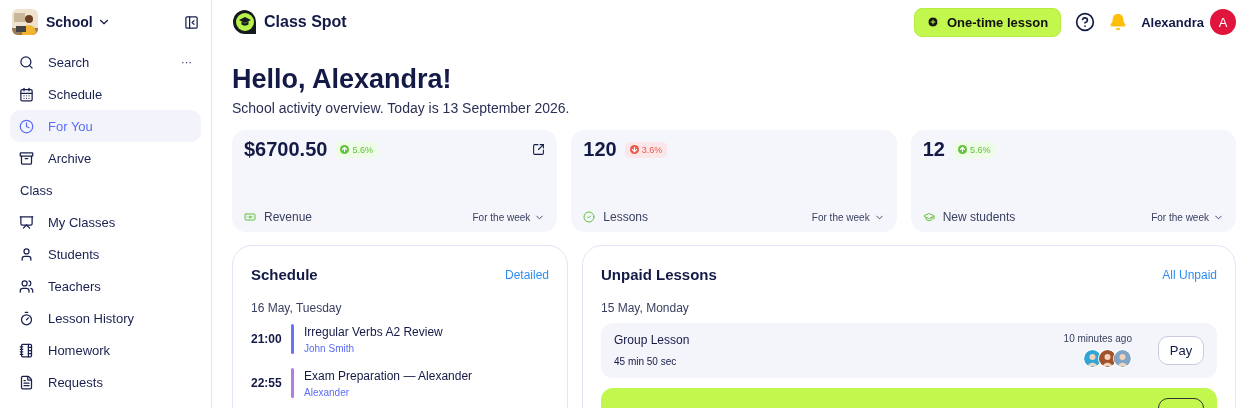  What do you see at coordinates (26, 382) in the screenshot?
I see `document-icon` at bounding box center [26, 382].